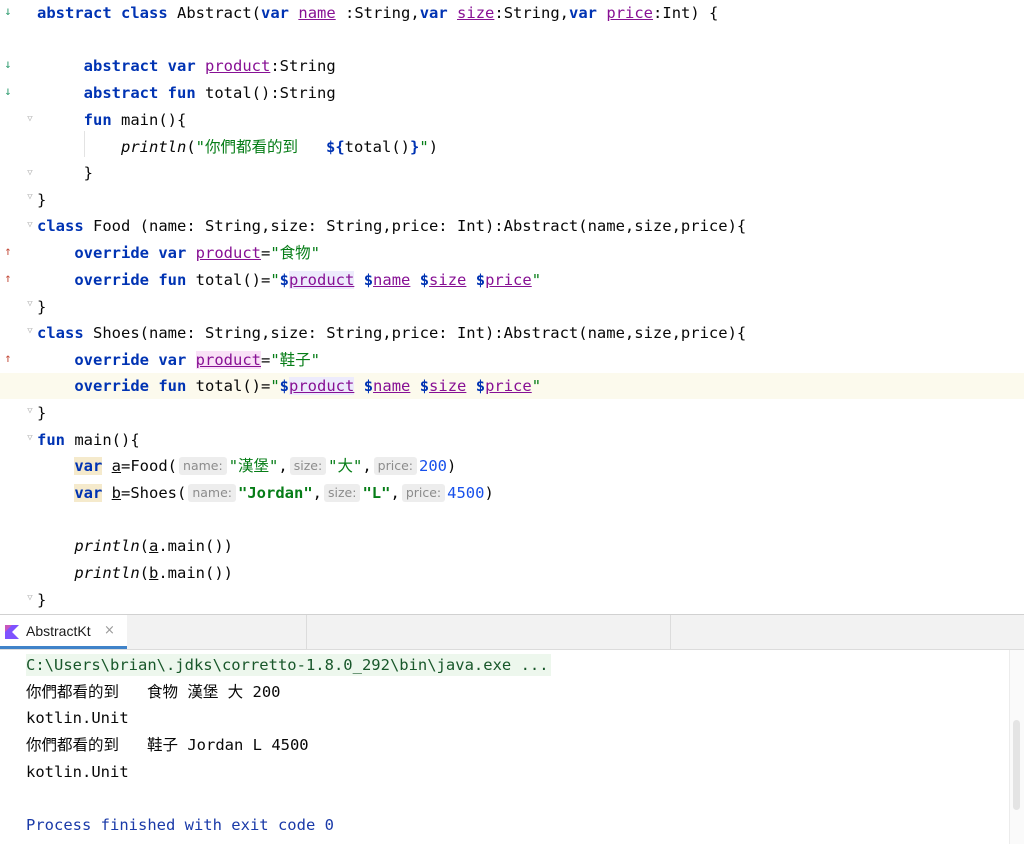 This screenshot has width=1024, height=844. I want to click on tab-abstractkt: AbstractKt ×, so click(63, 632).